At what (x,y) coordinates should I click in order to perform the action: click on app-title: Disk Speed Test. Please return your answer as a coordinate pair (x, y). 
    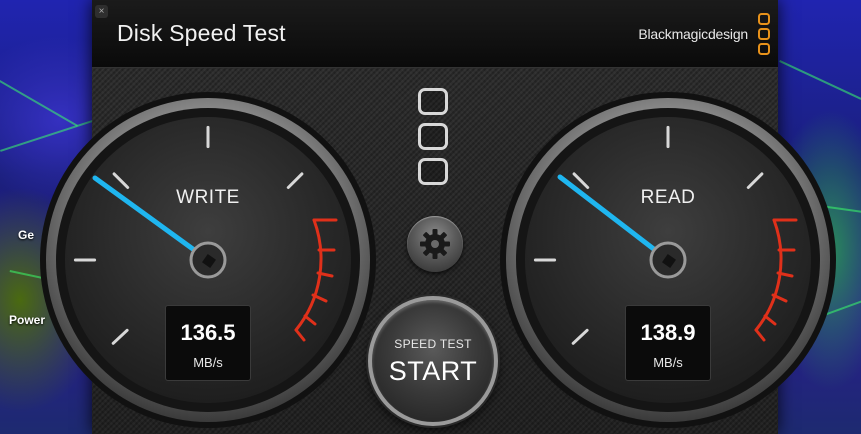
    Looking at the image, I should click on (201, 33).